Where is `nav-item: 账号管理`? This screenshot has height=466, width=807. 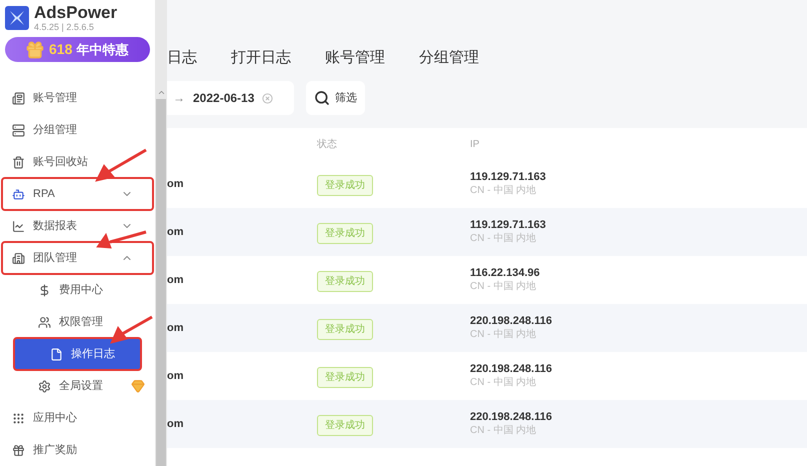
nav-item: 账号管理 is located at coordinates (77, 98).